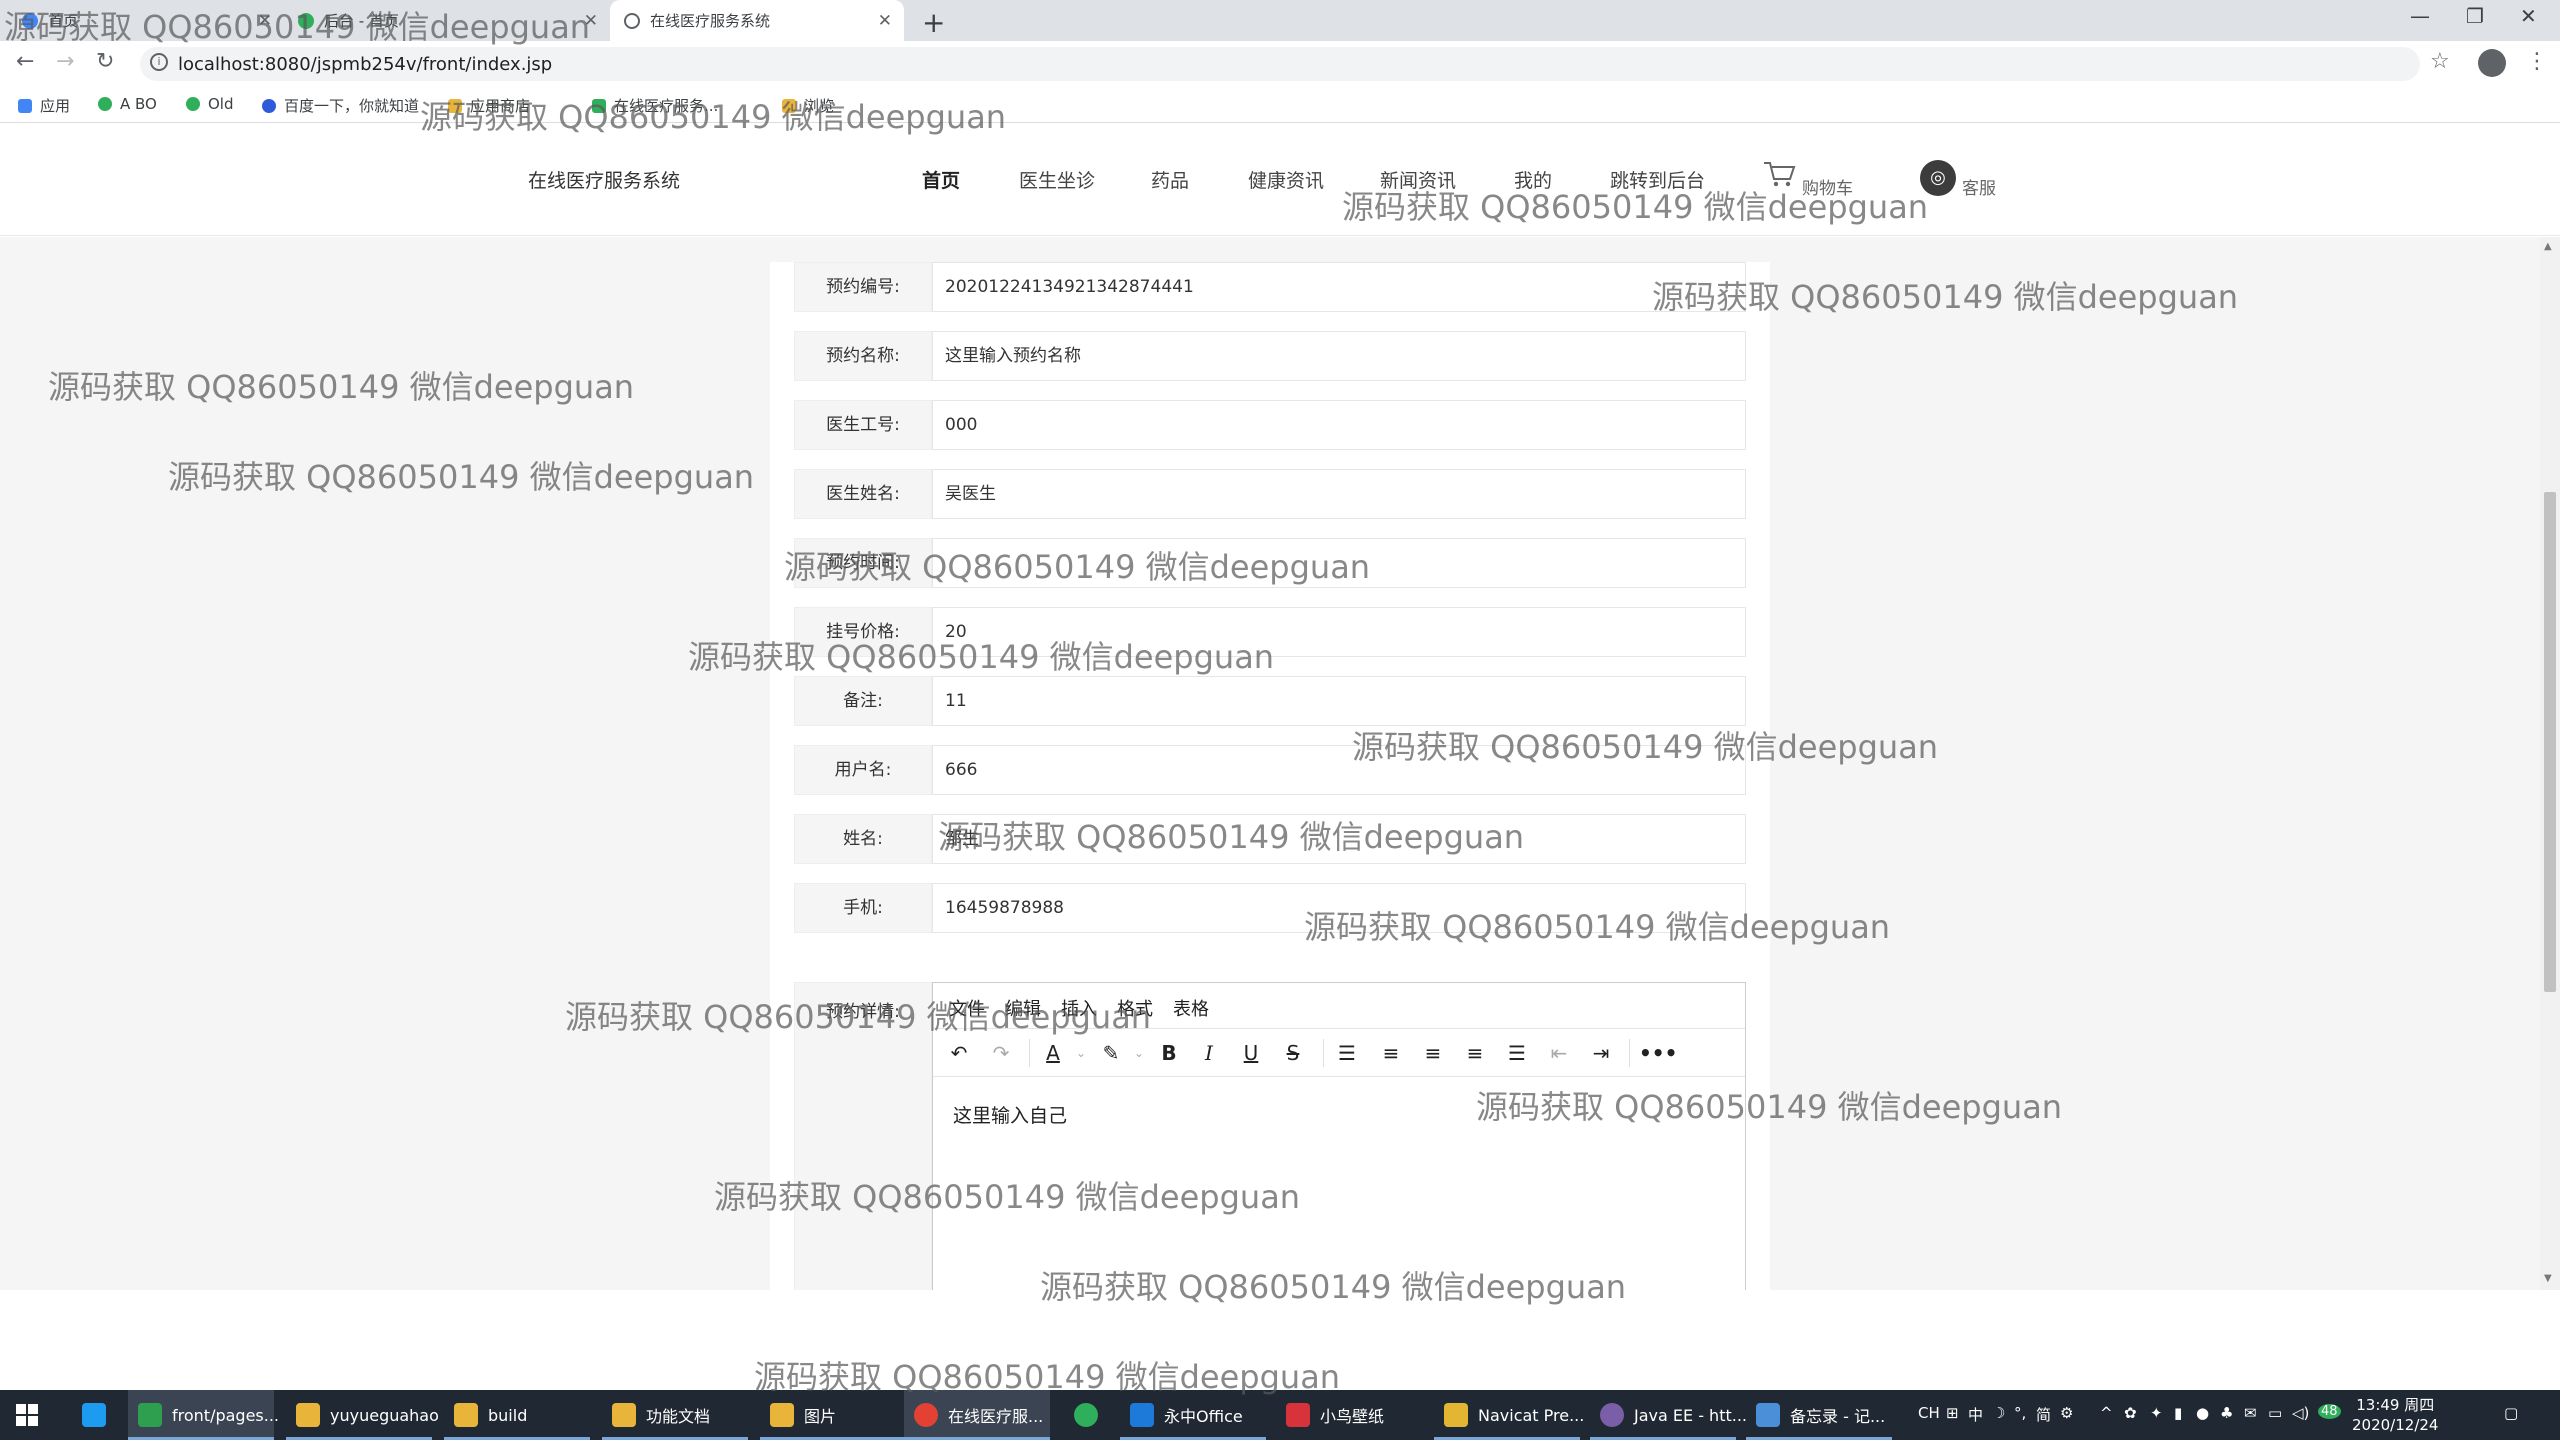  I want to click on scrollbar-thumb, so click(2550, 742).